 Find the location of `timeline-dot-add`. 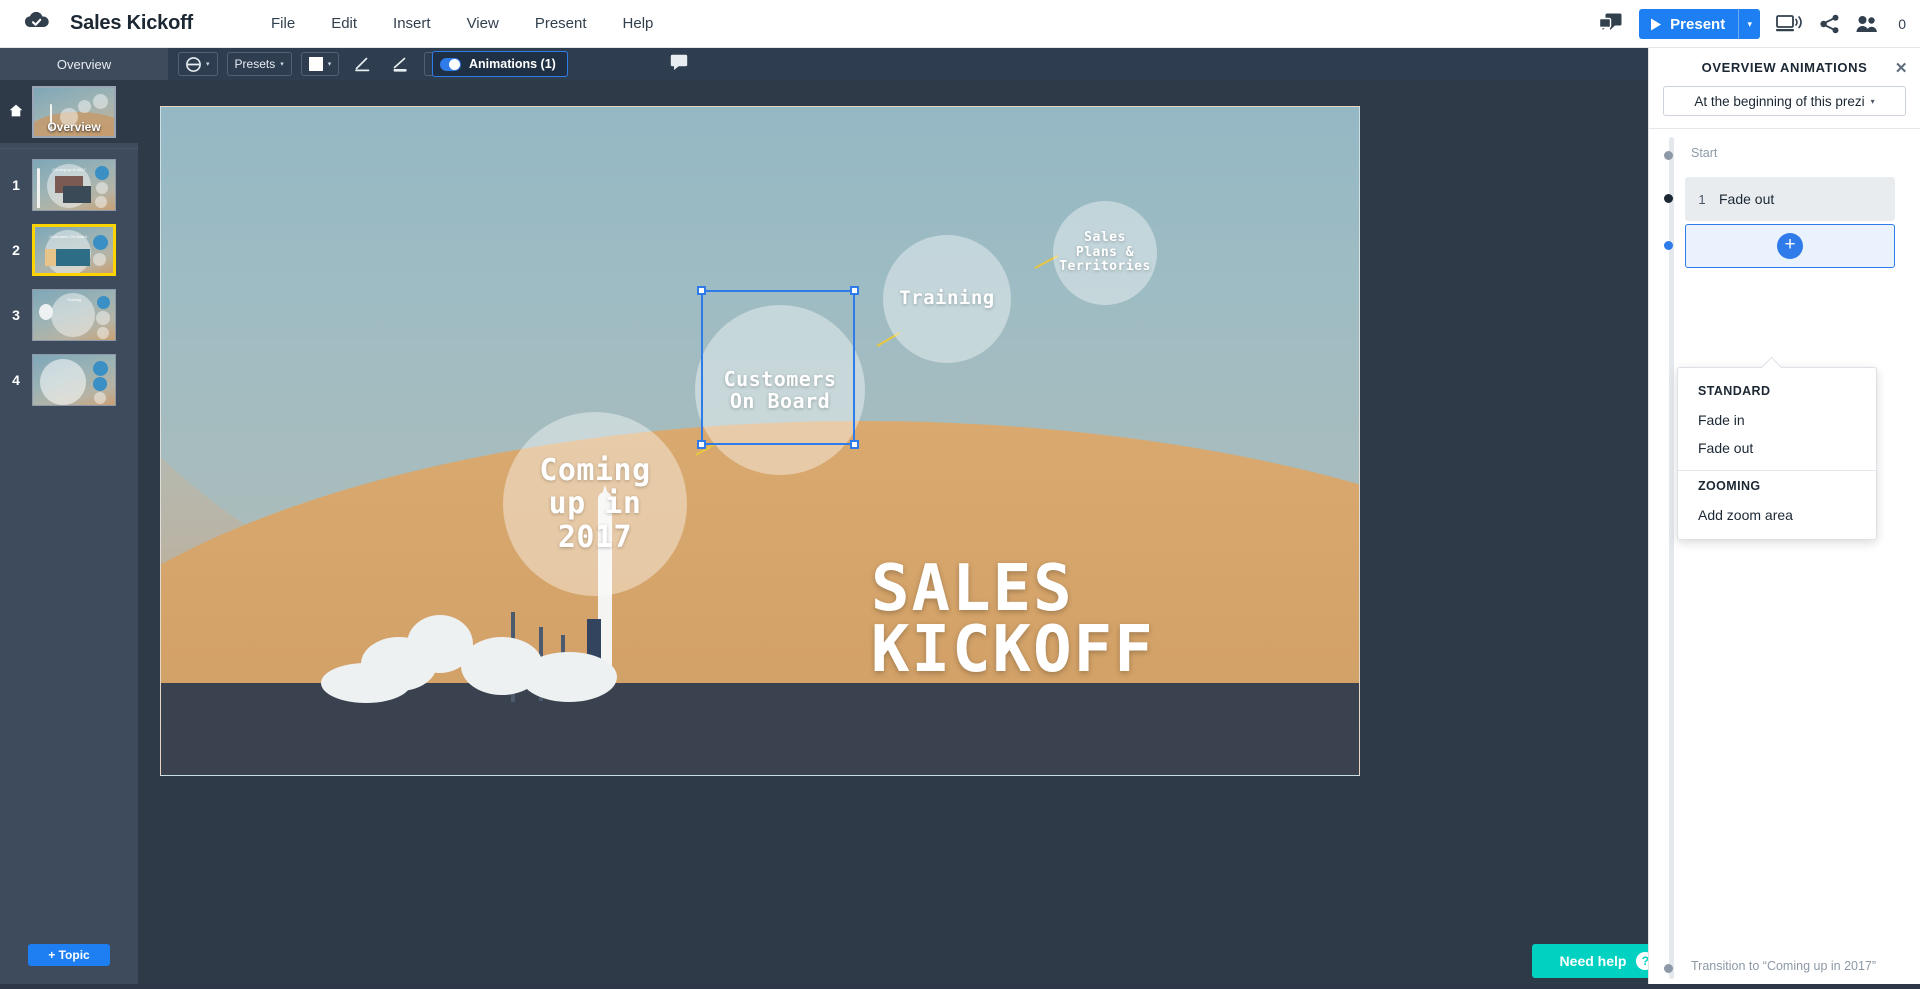

timeline-dot-add is located at coordinates (1668, 245).